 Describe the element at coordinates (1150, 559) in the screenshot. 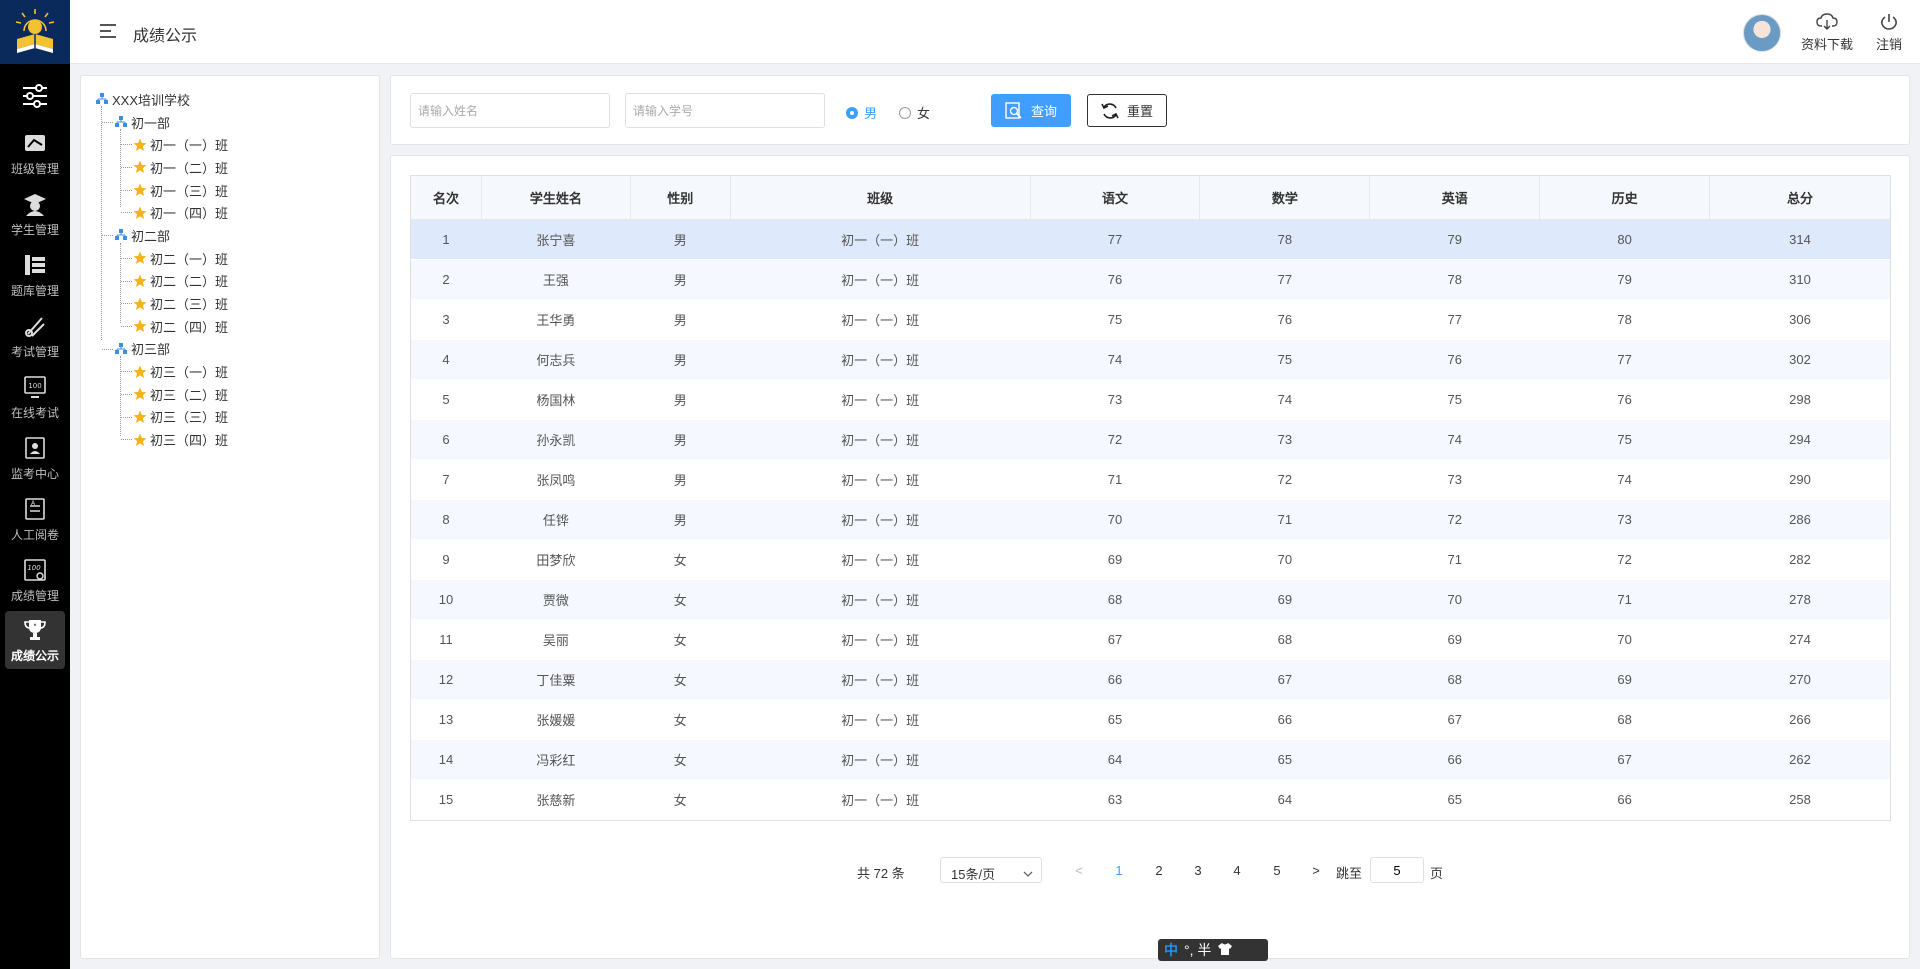

I see `table-row: 9 田梦欣女初一（一）班 69 70 71 72 282` at that location.